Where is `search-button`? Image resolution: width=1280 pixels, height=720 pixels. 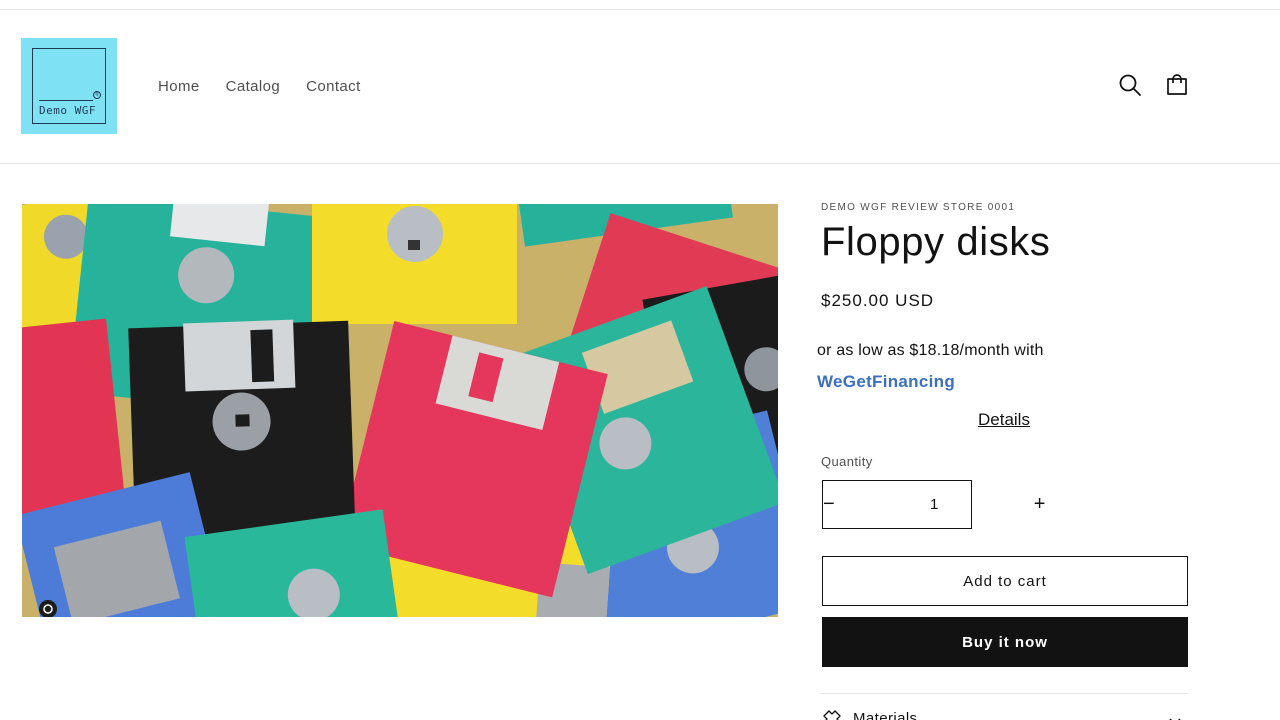 search-button is located at coordinates (1130, 85).